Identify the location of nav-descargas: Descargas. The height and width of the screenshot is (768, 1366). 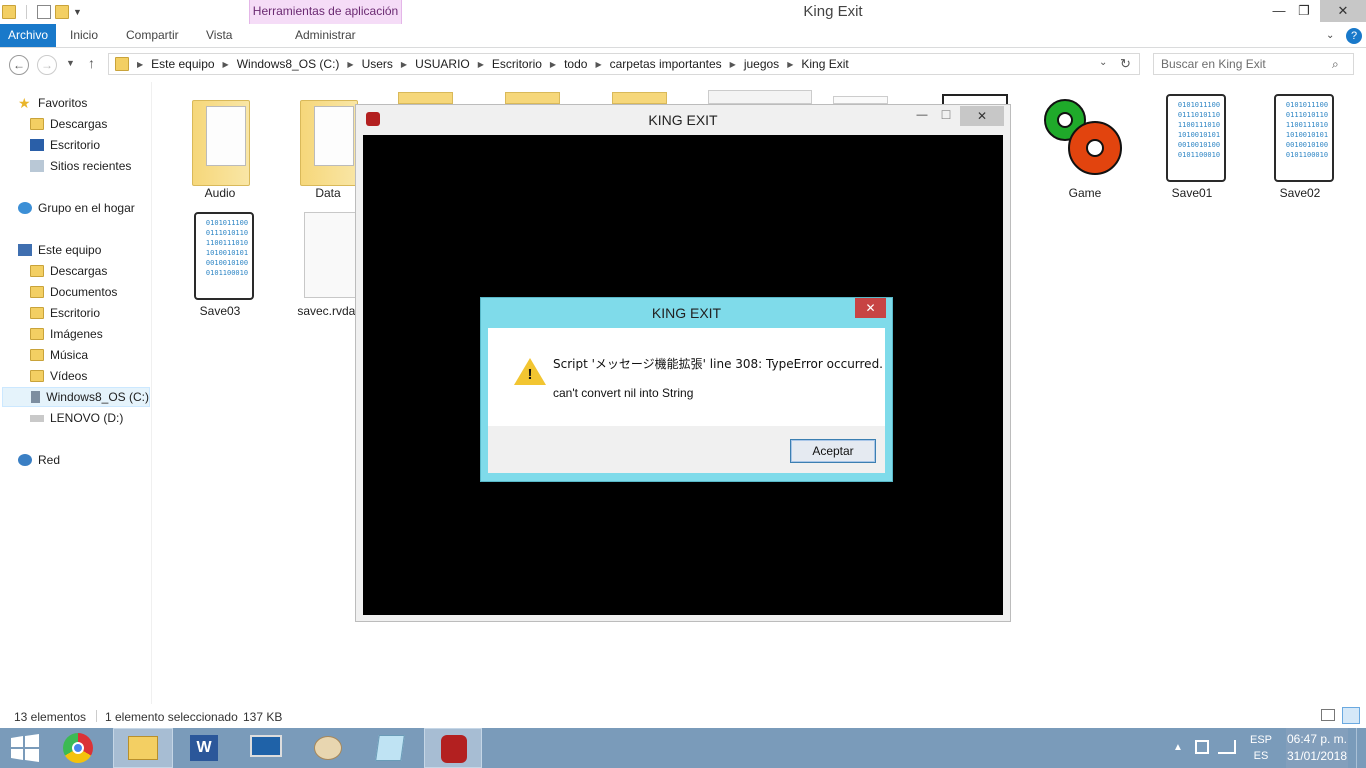
(106, 271).